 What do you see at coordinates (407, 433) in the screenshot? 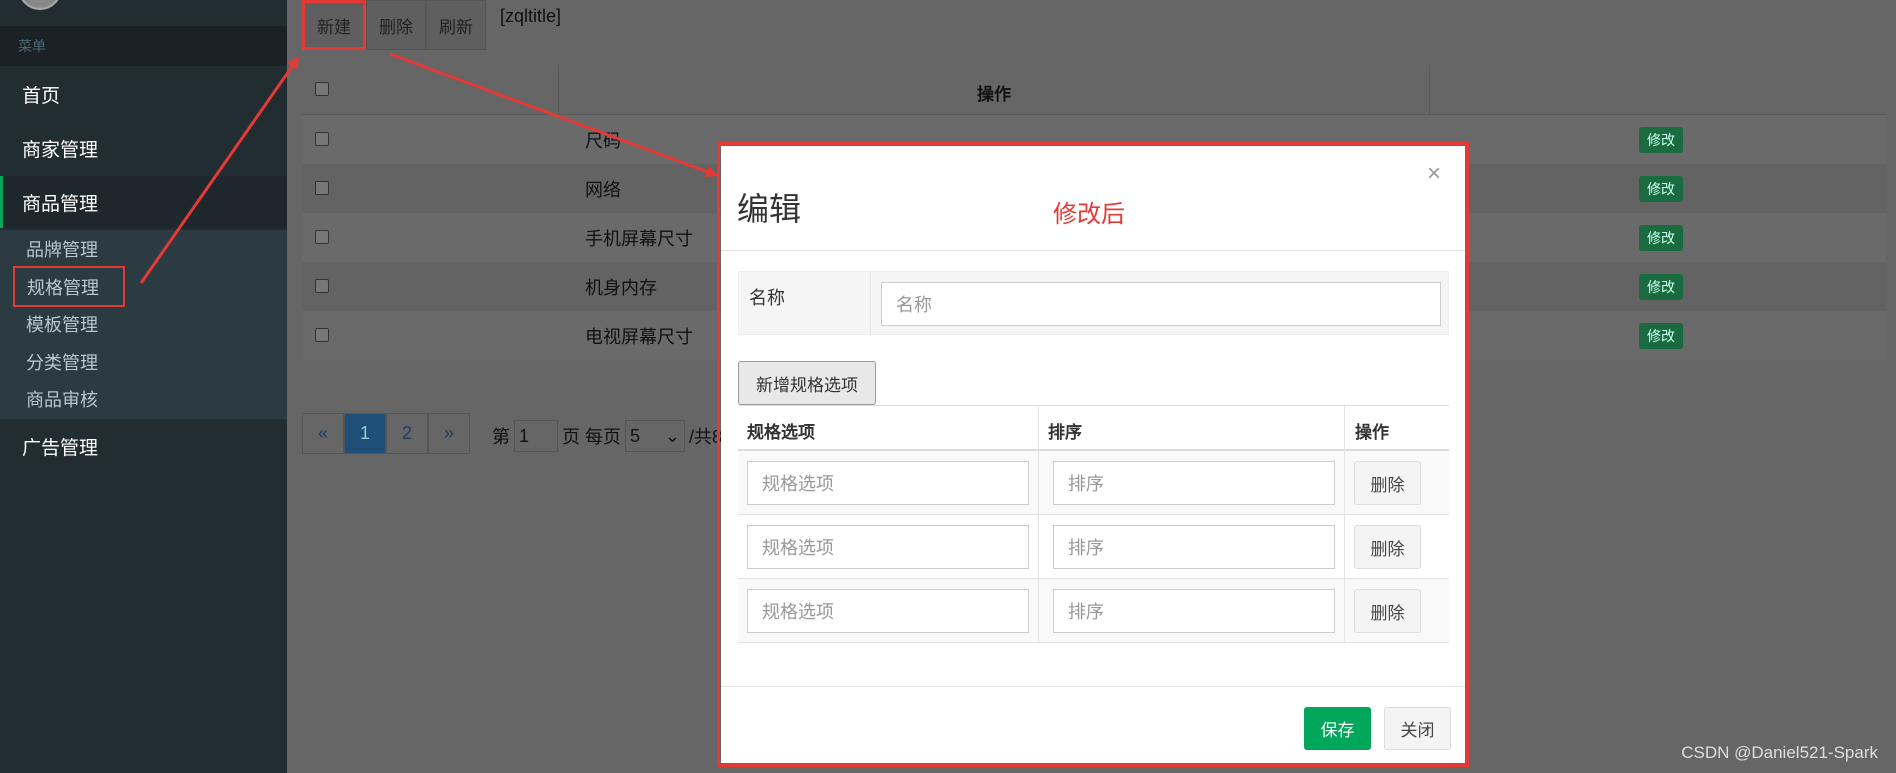
I see `pager-page-2: 2` at bounding box center [407, 433].